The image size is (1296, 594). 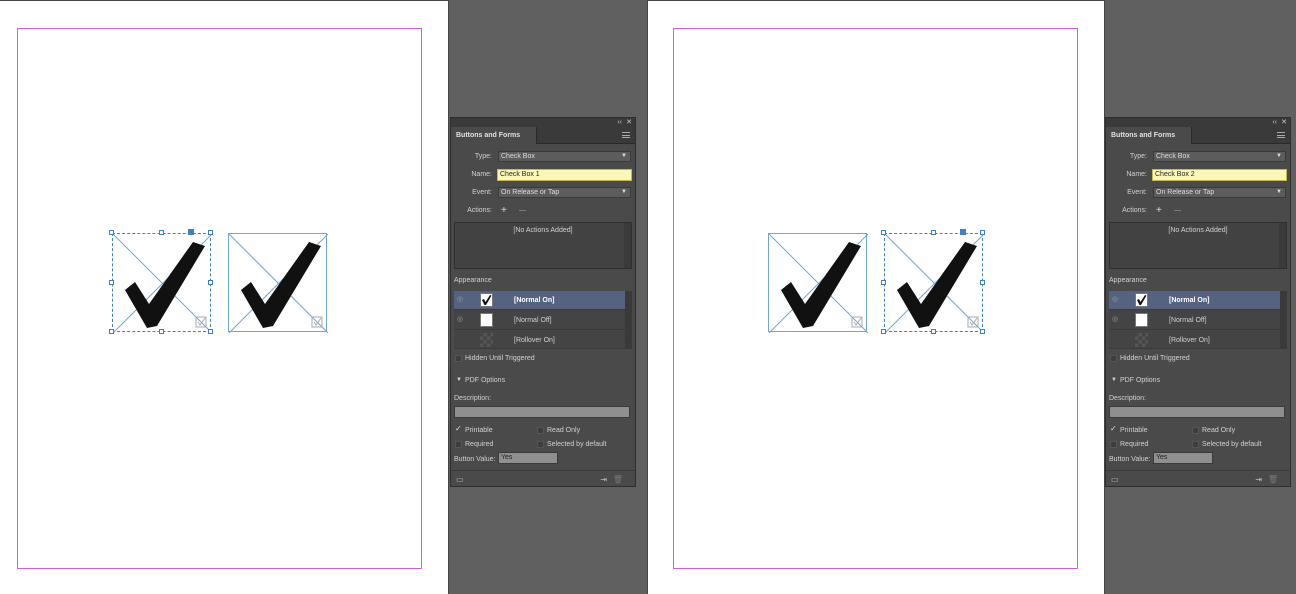 What do you see at coordinates (1198, 280) in the screenshot?
I see `appearance-header: Appearance` at bounding box center [1198, 280].